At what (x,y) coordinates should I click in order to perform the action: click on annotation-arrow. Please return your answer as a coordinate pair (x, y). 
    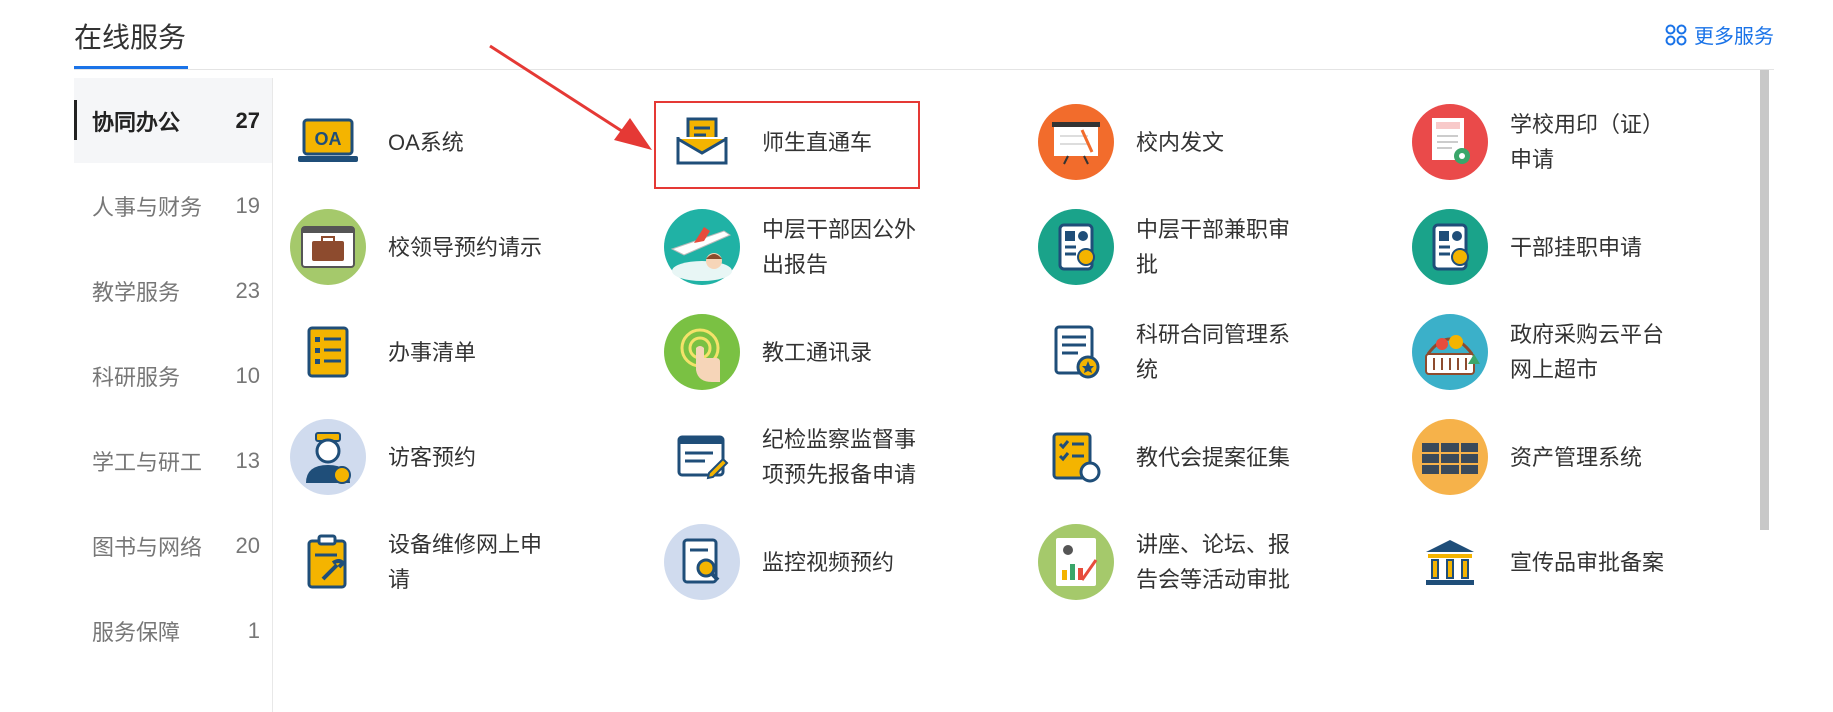
    Looking at the image, I should click on (570, 97).